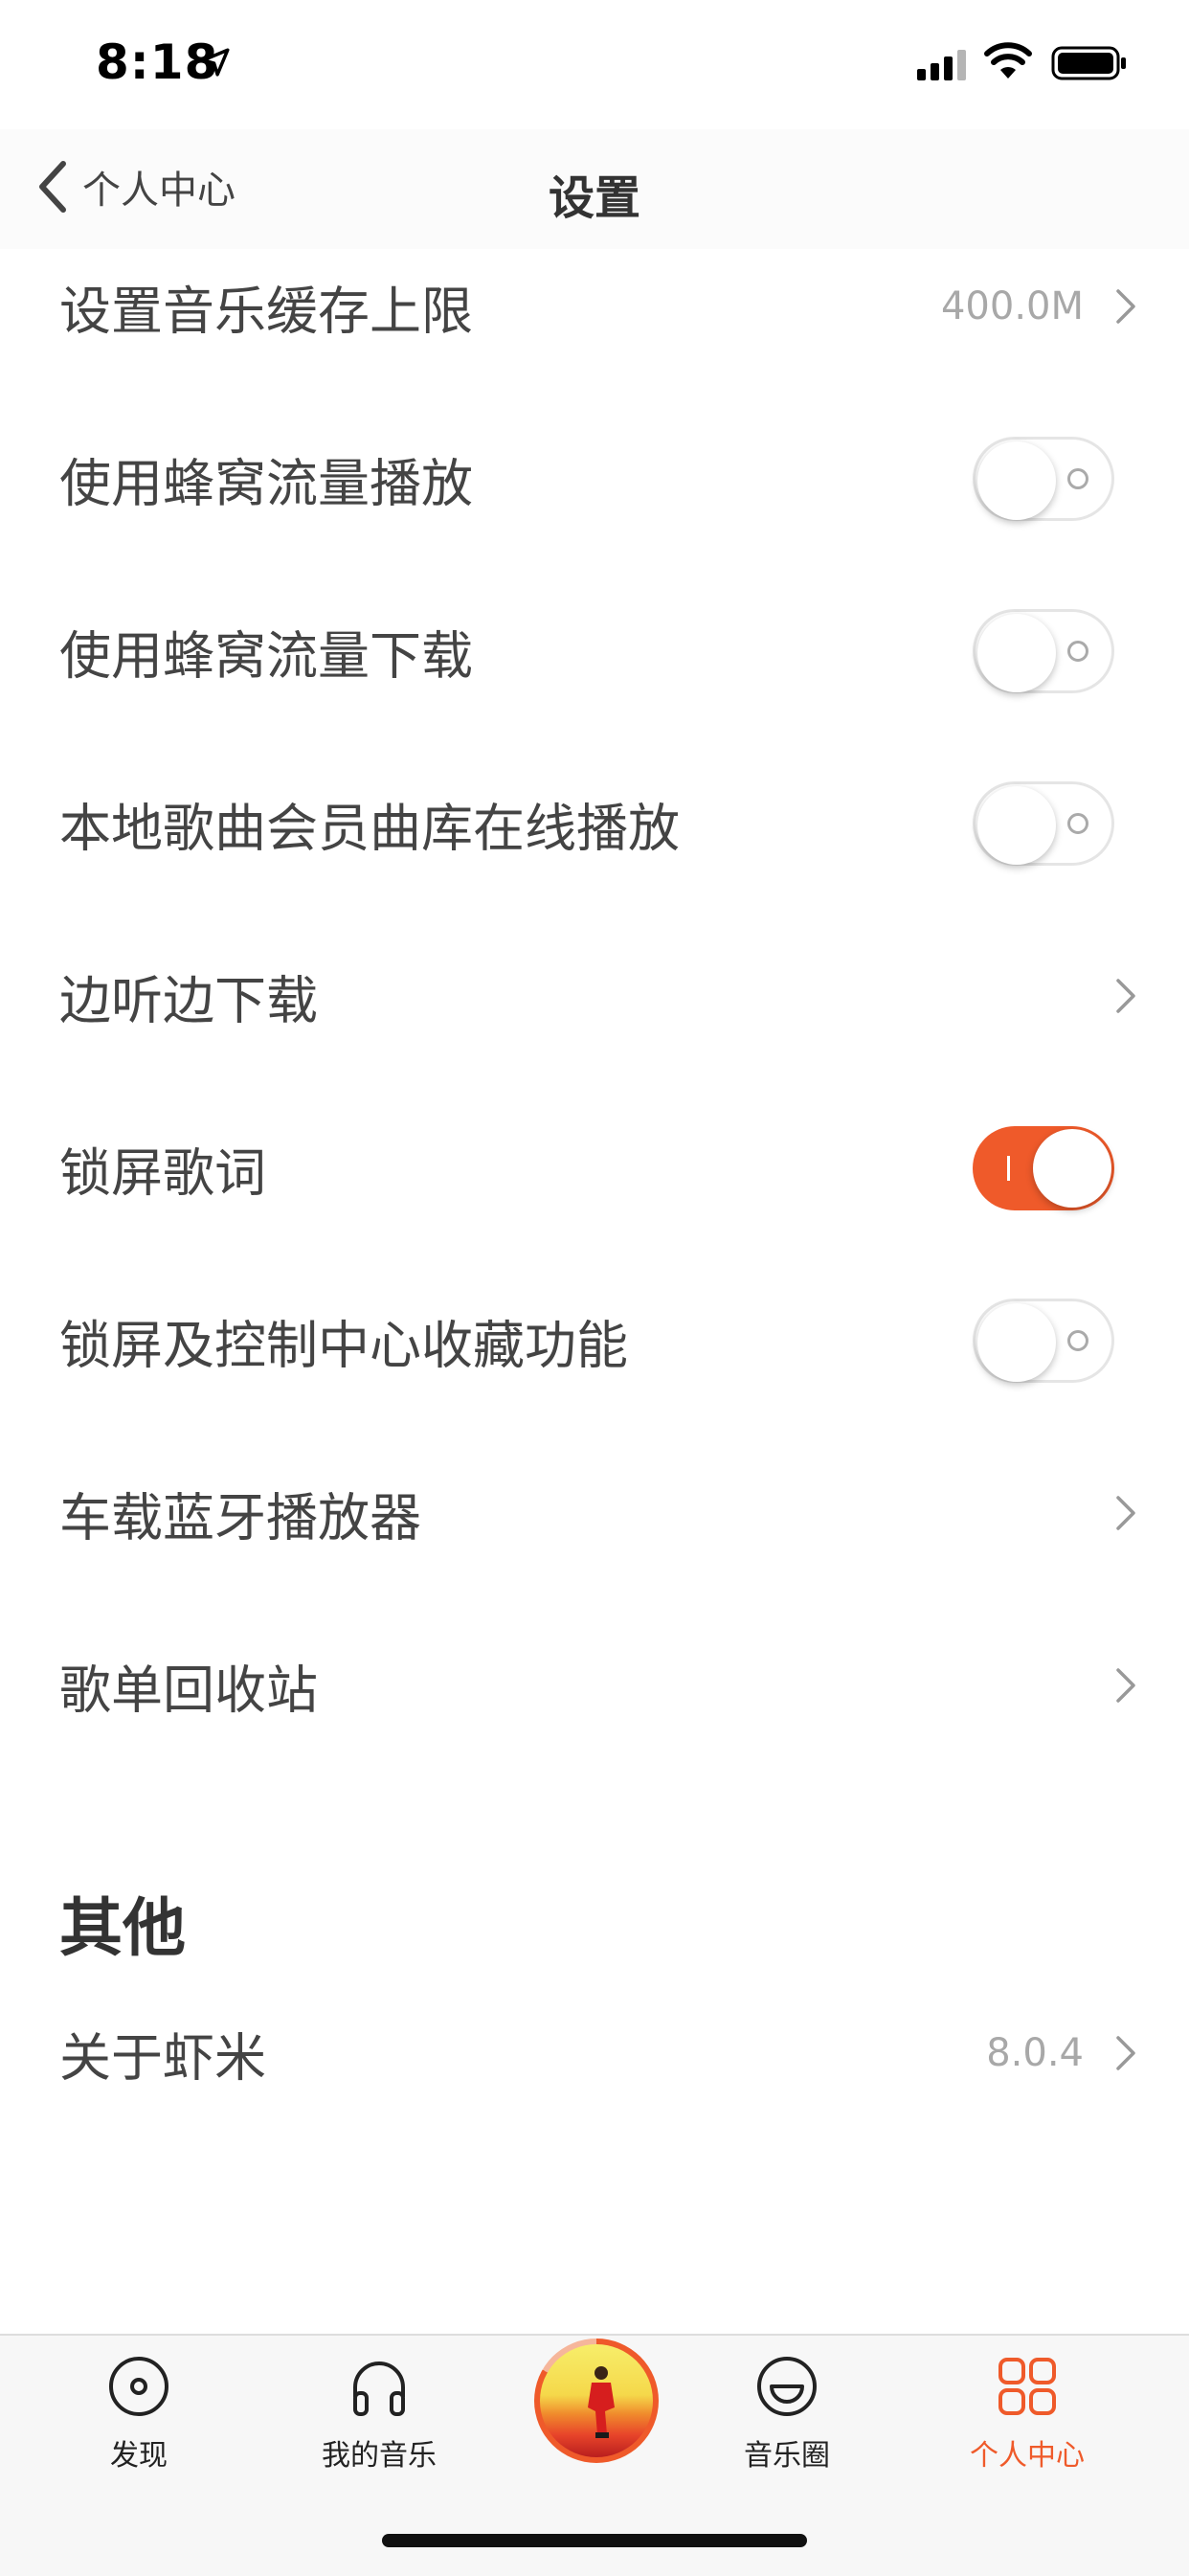 The image size is (1189, 2576). I want to click on setting-label: 使用蜂窝流量播放, so click(266, 483).